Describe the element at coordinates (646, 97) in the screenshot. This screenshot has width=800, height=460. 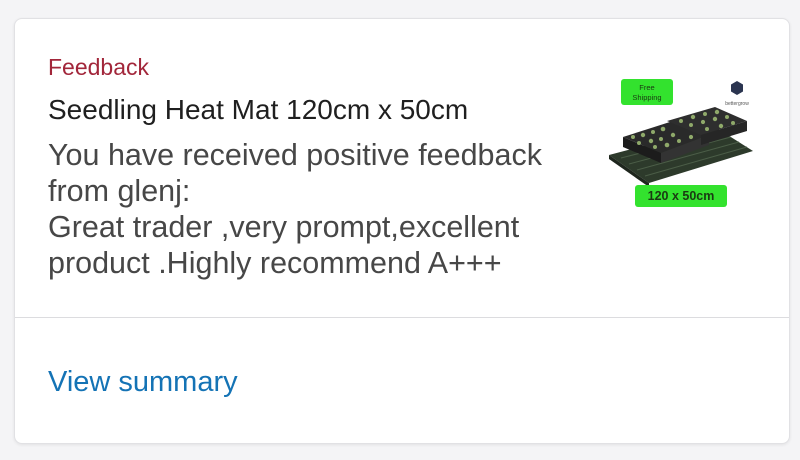
I see `free-badge-line2: Shipping` at that location.